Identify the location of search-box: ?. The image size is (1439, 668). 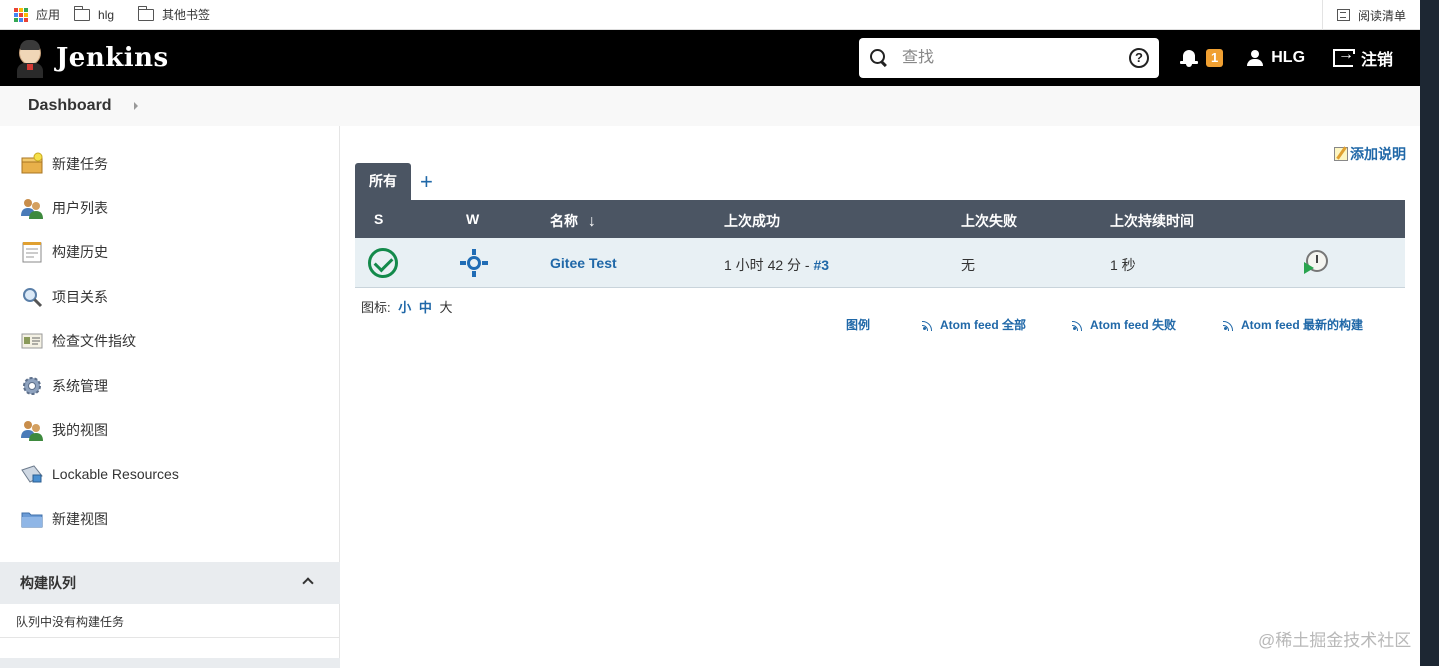
(1009, 58).